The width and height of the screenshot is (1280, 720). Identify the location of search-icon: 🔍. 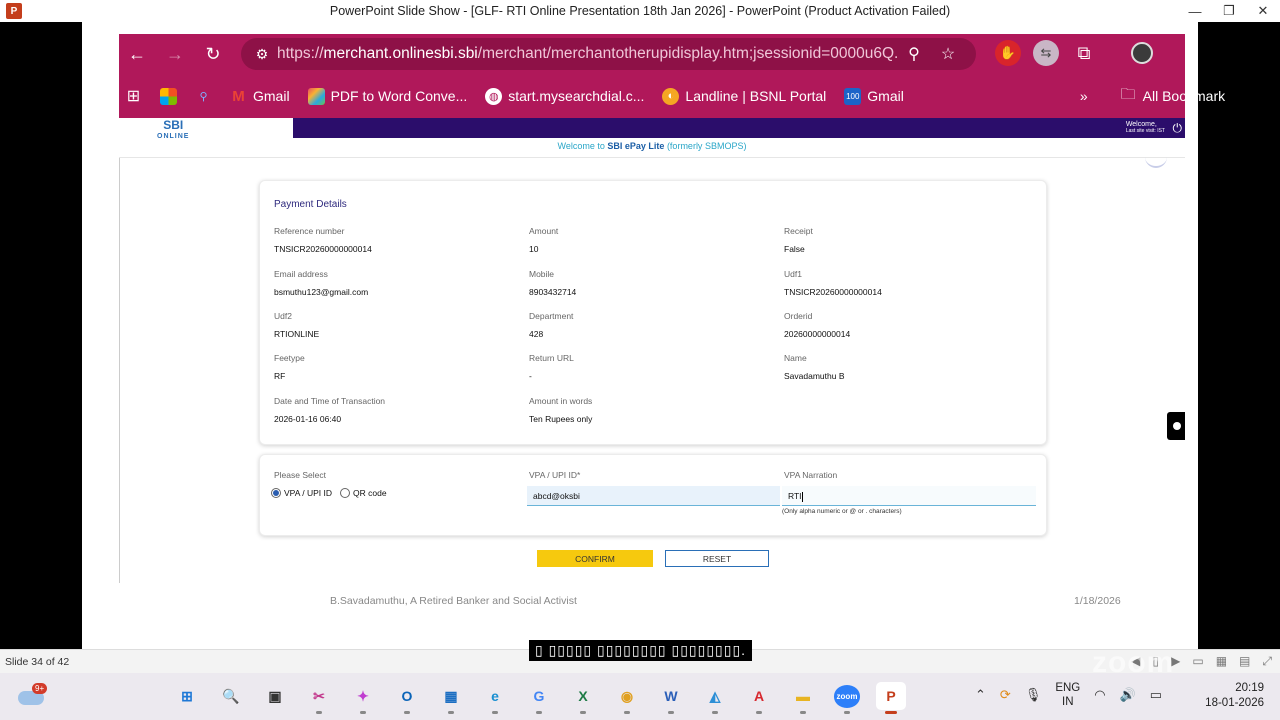
(231, 696).